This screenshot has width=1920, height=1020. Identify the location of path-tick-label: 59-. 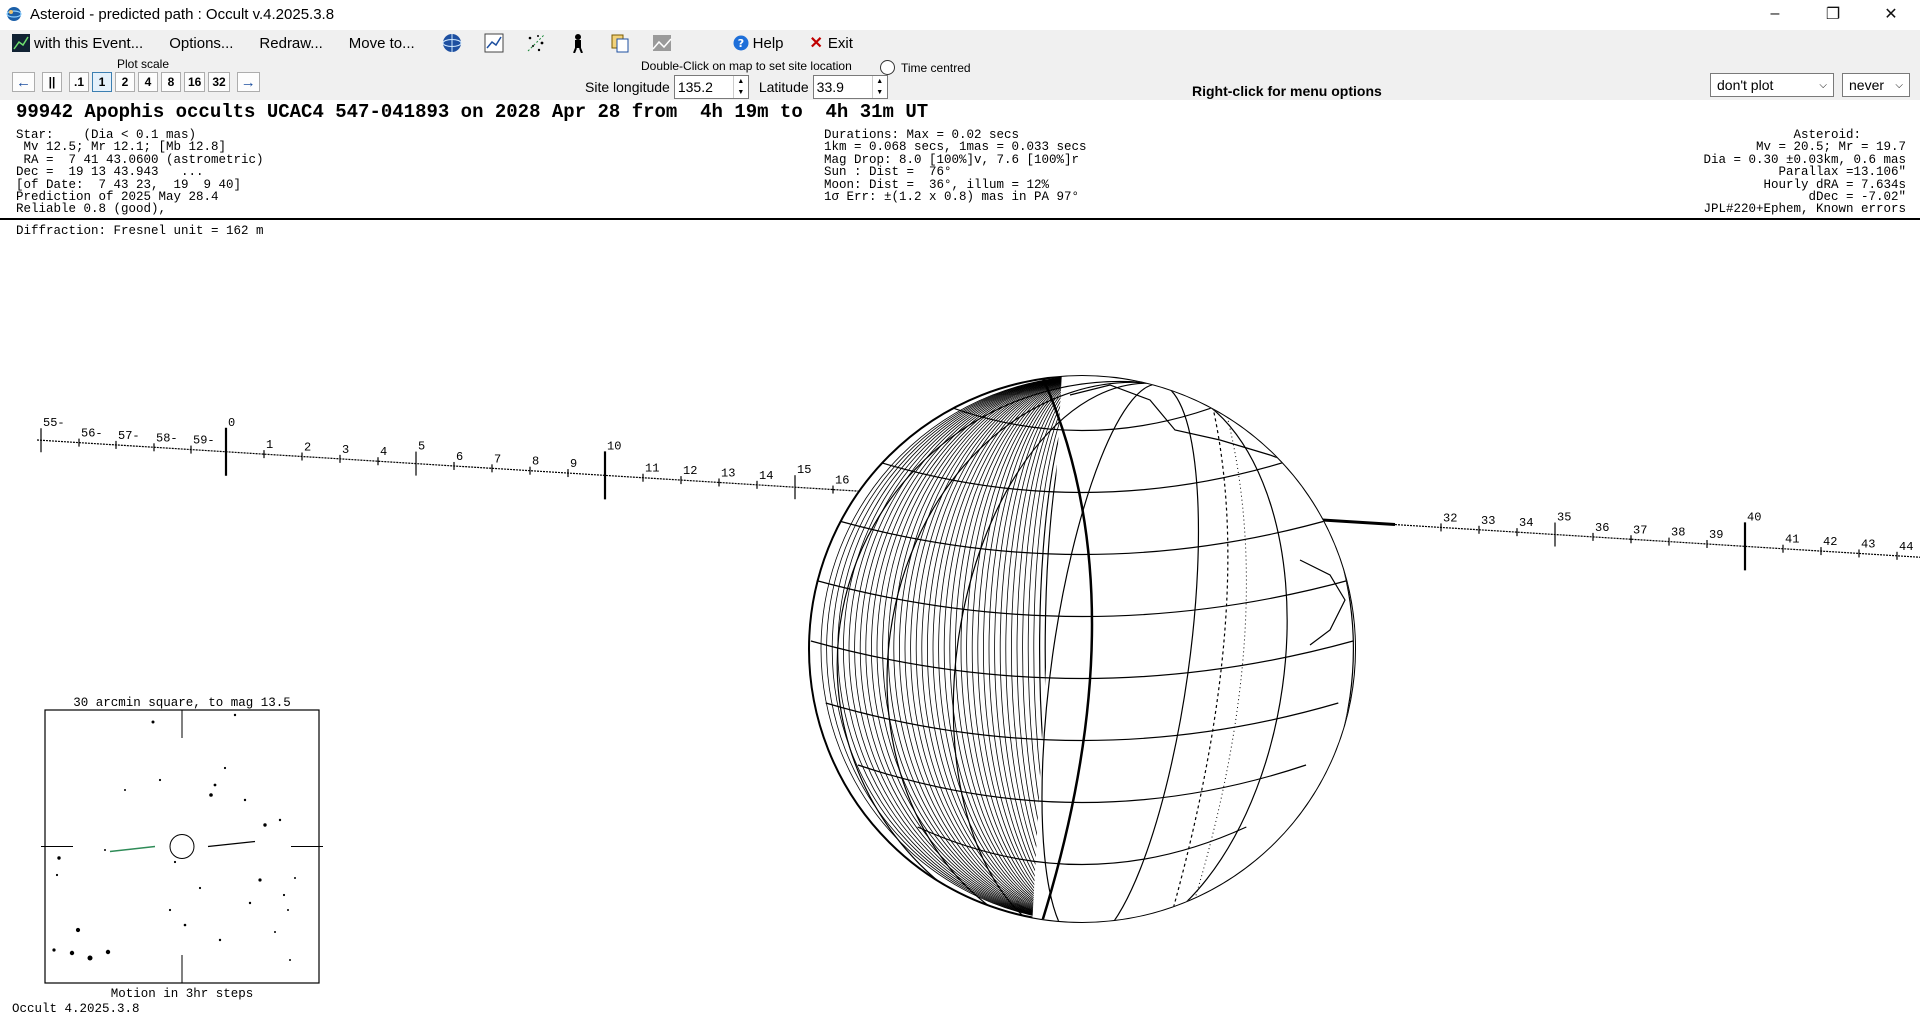
(204, 441).